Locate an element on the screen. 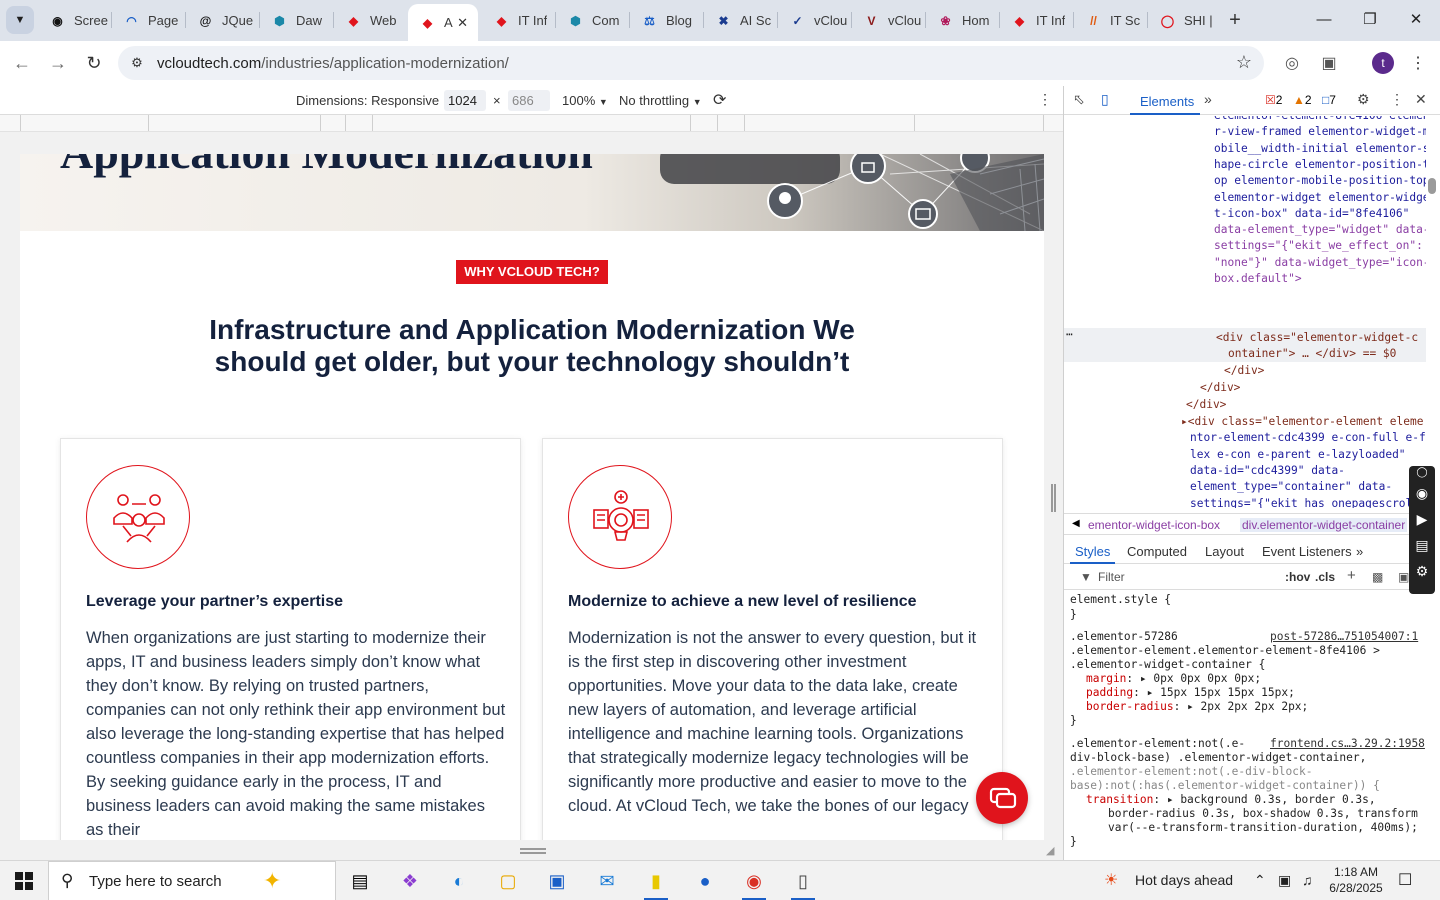 The width and height of the screenshot is (1440, 900). error-counter: ☒2 is located at coordinates (1273, 100).